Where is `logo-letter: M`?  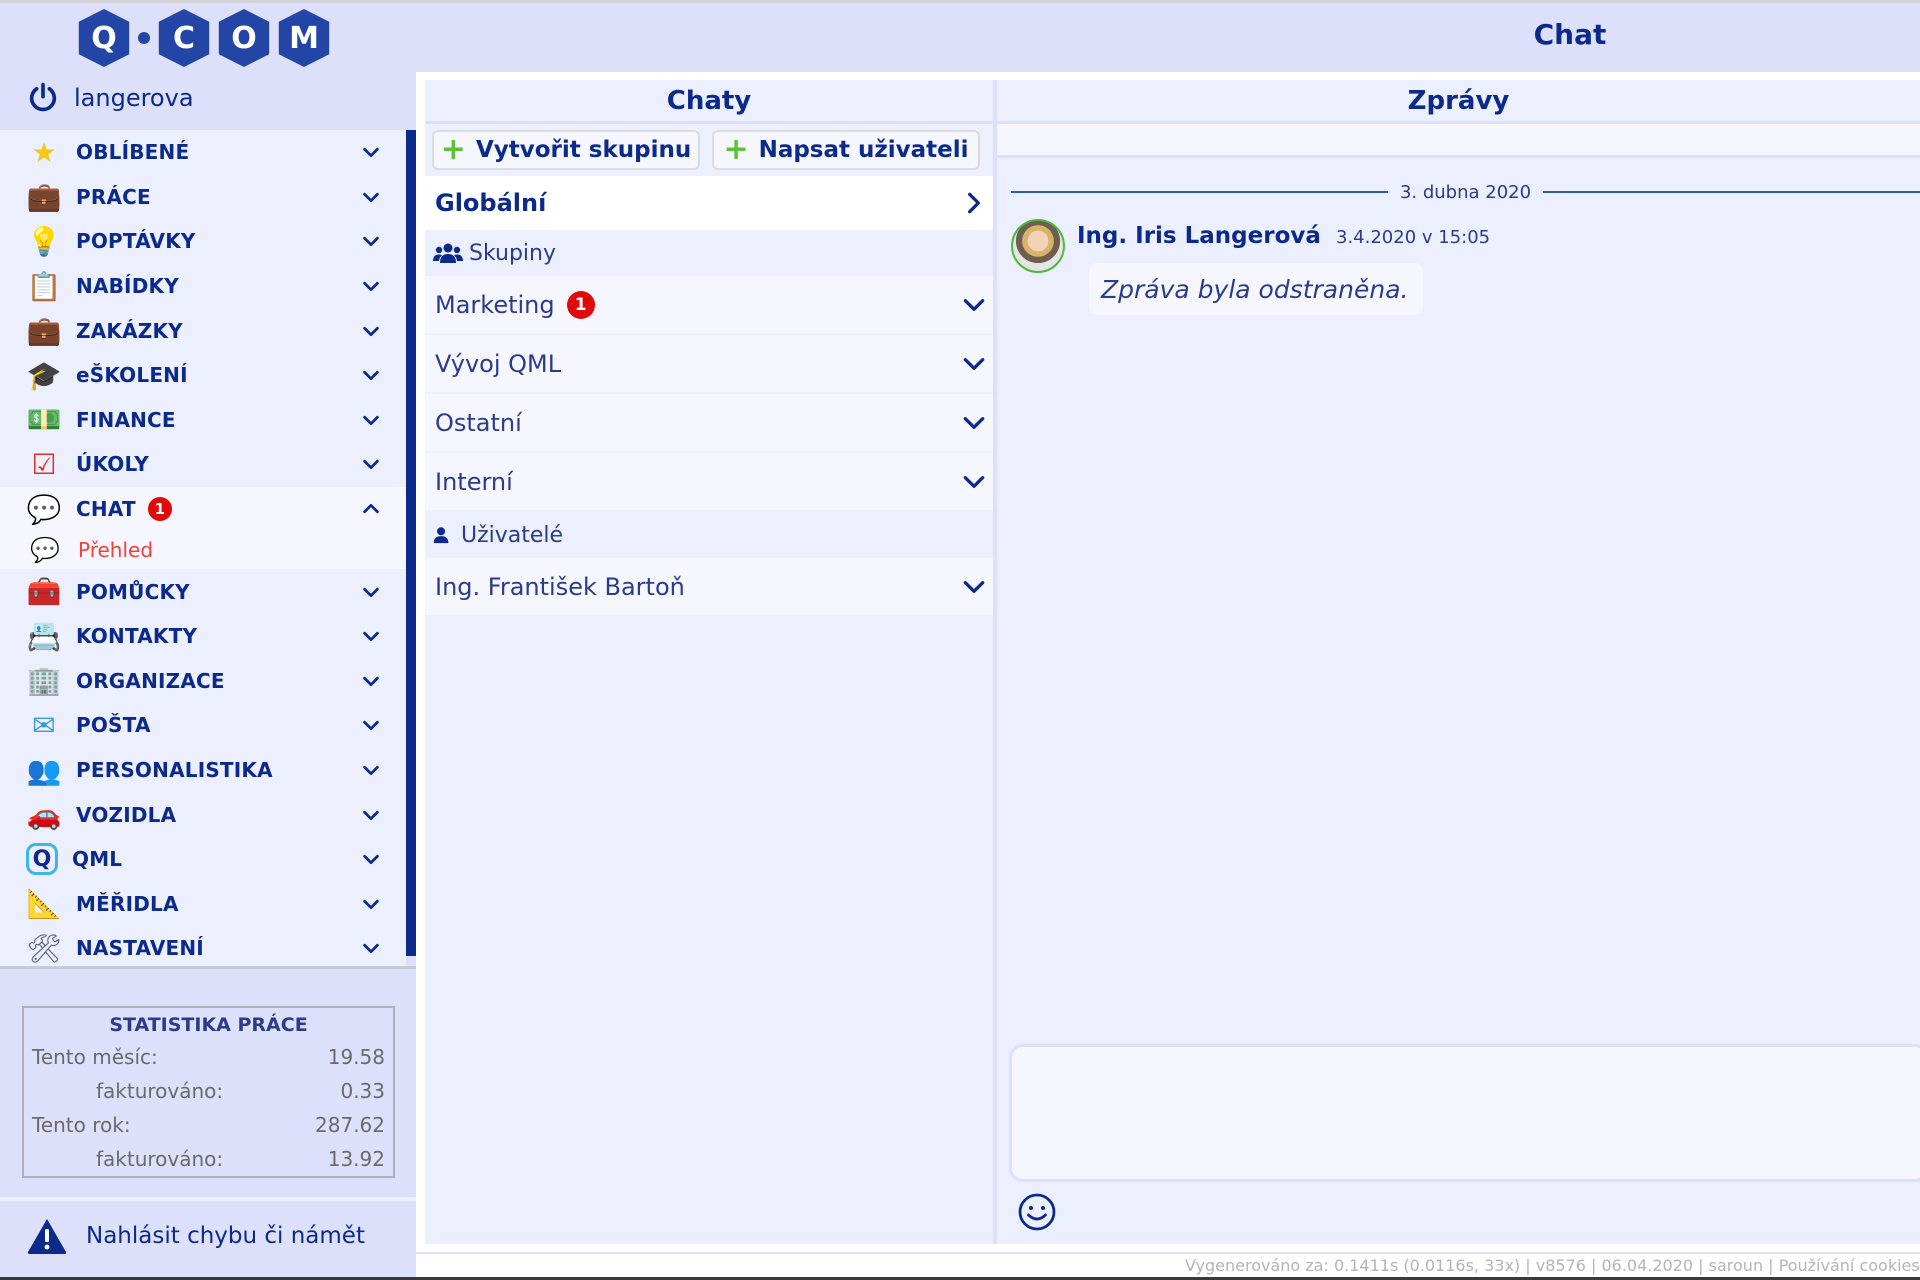 logo-letter: M is located at coordinates (304, 38).